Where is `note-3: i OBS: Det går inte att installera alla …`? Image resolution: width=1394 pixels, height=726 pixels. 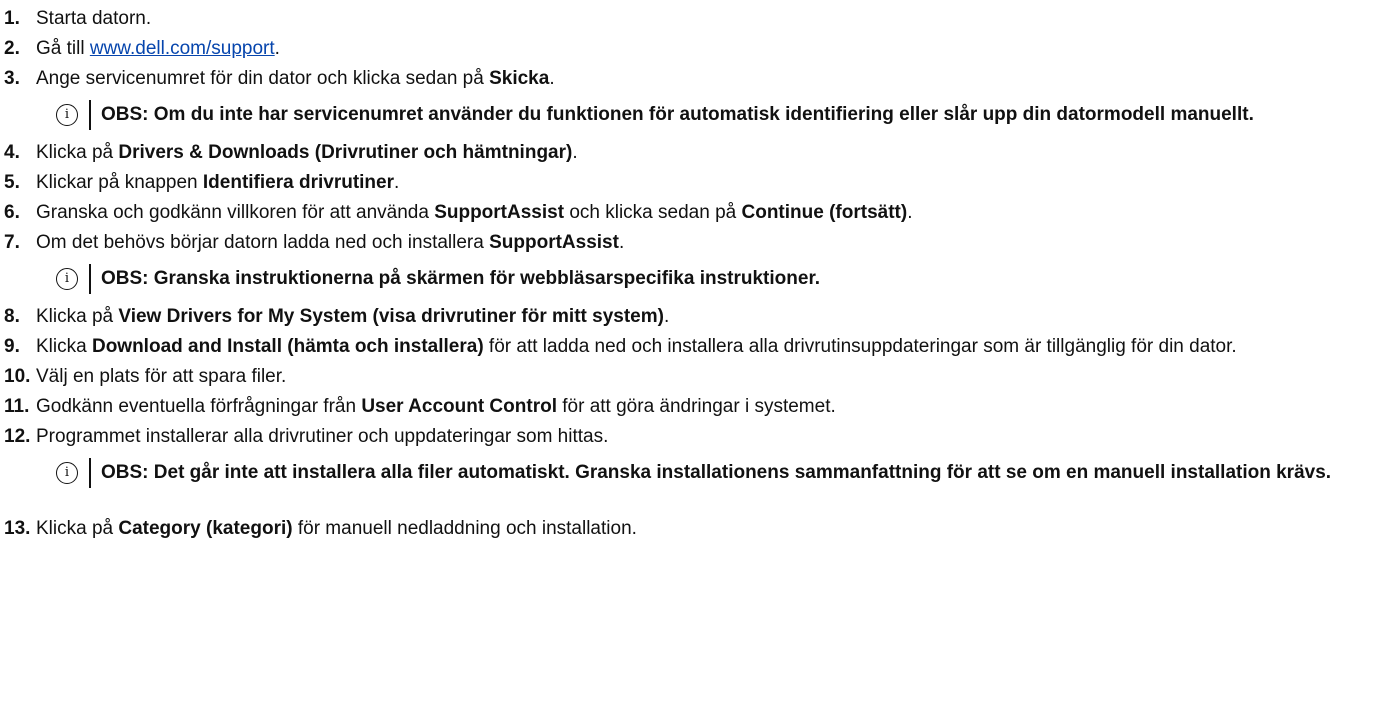
note-3: i OBS: Det går inte att installera alla … is located at coordinates (713, 473).